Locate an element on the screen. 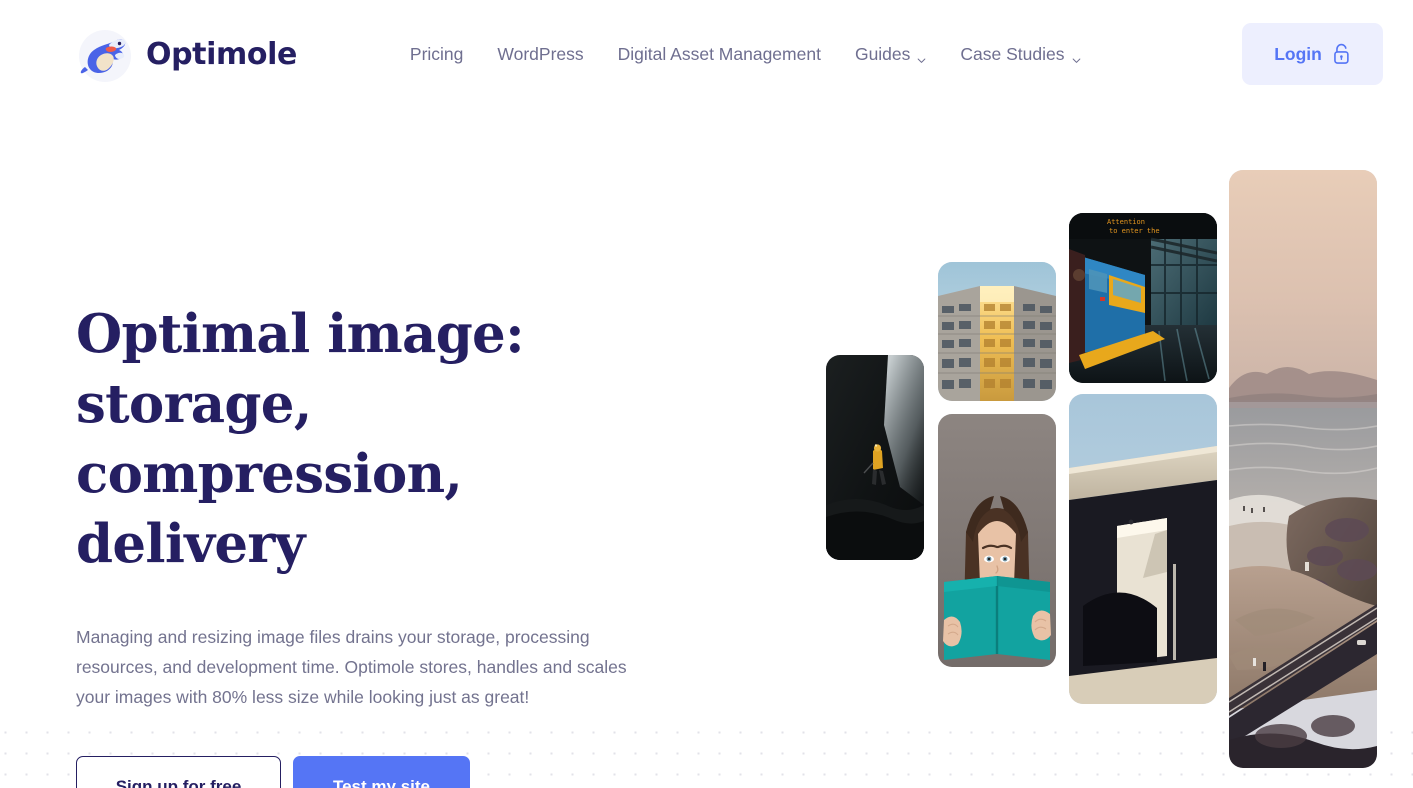 This screenshot has height=788, width=1413. building-facade-photo is located at coordinates (997, 331).